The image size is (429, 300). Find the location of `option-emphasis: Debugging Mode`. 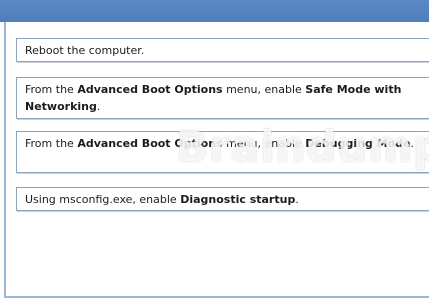

option-emphasis: Debugging Mode is located at coordinates (358, 143).